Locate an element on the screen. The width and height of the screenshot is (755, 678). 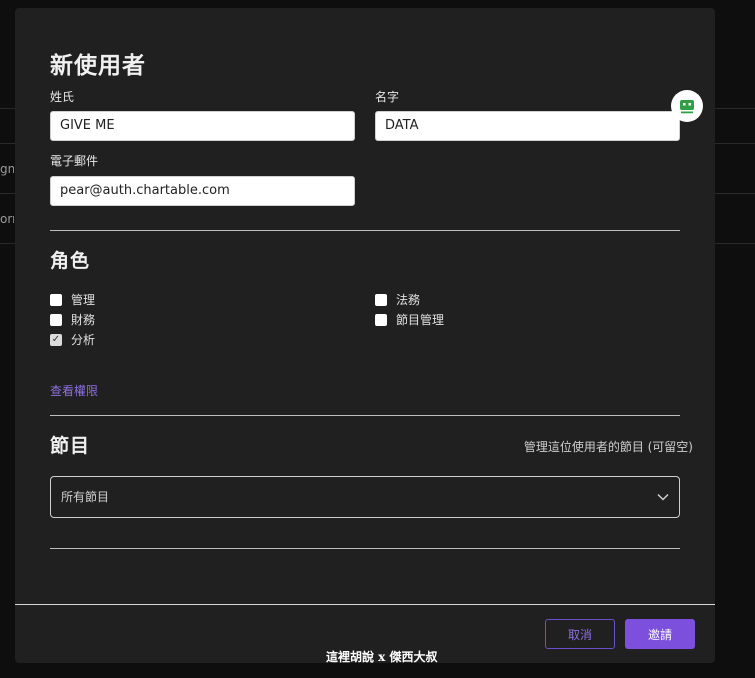
robot-icon is located at coordinates (687, 106).